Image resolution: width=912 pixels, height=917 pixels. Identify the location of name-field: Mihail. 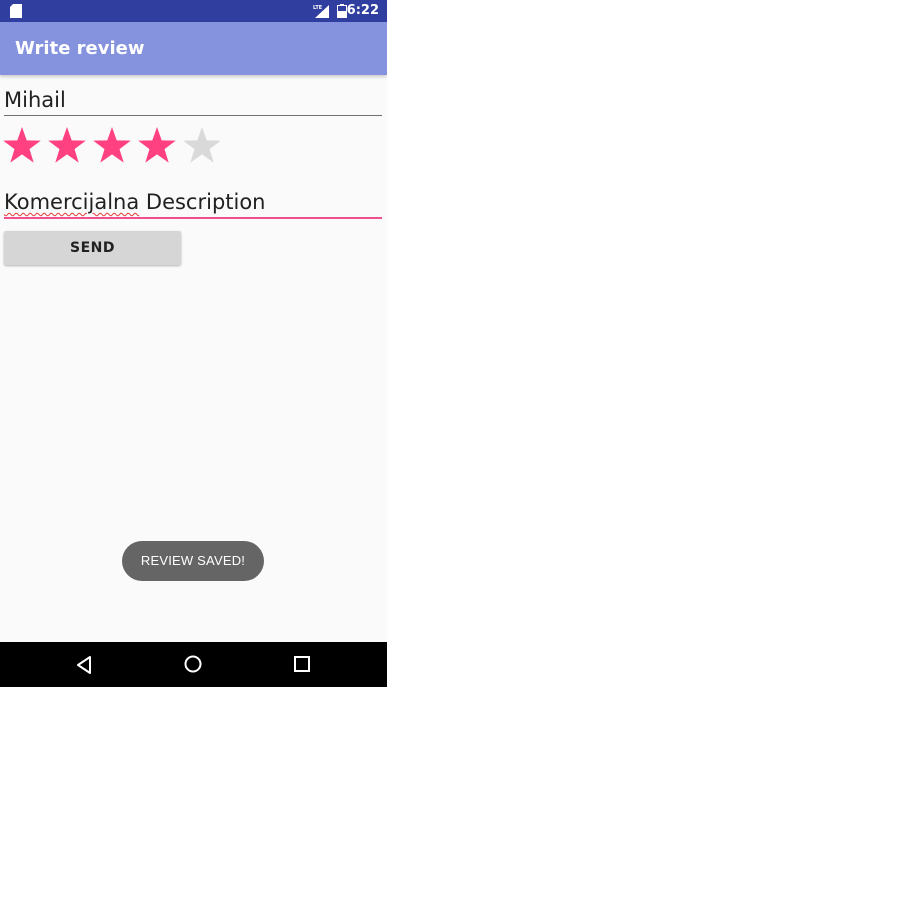
(193, 101).